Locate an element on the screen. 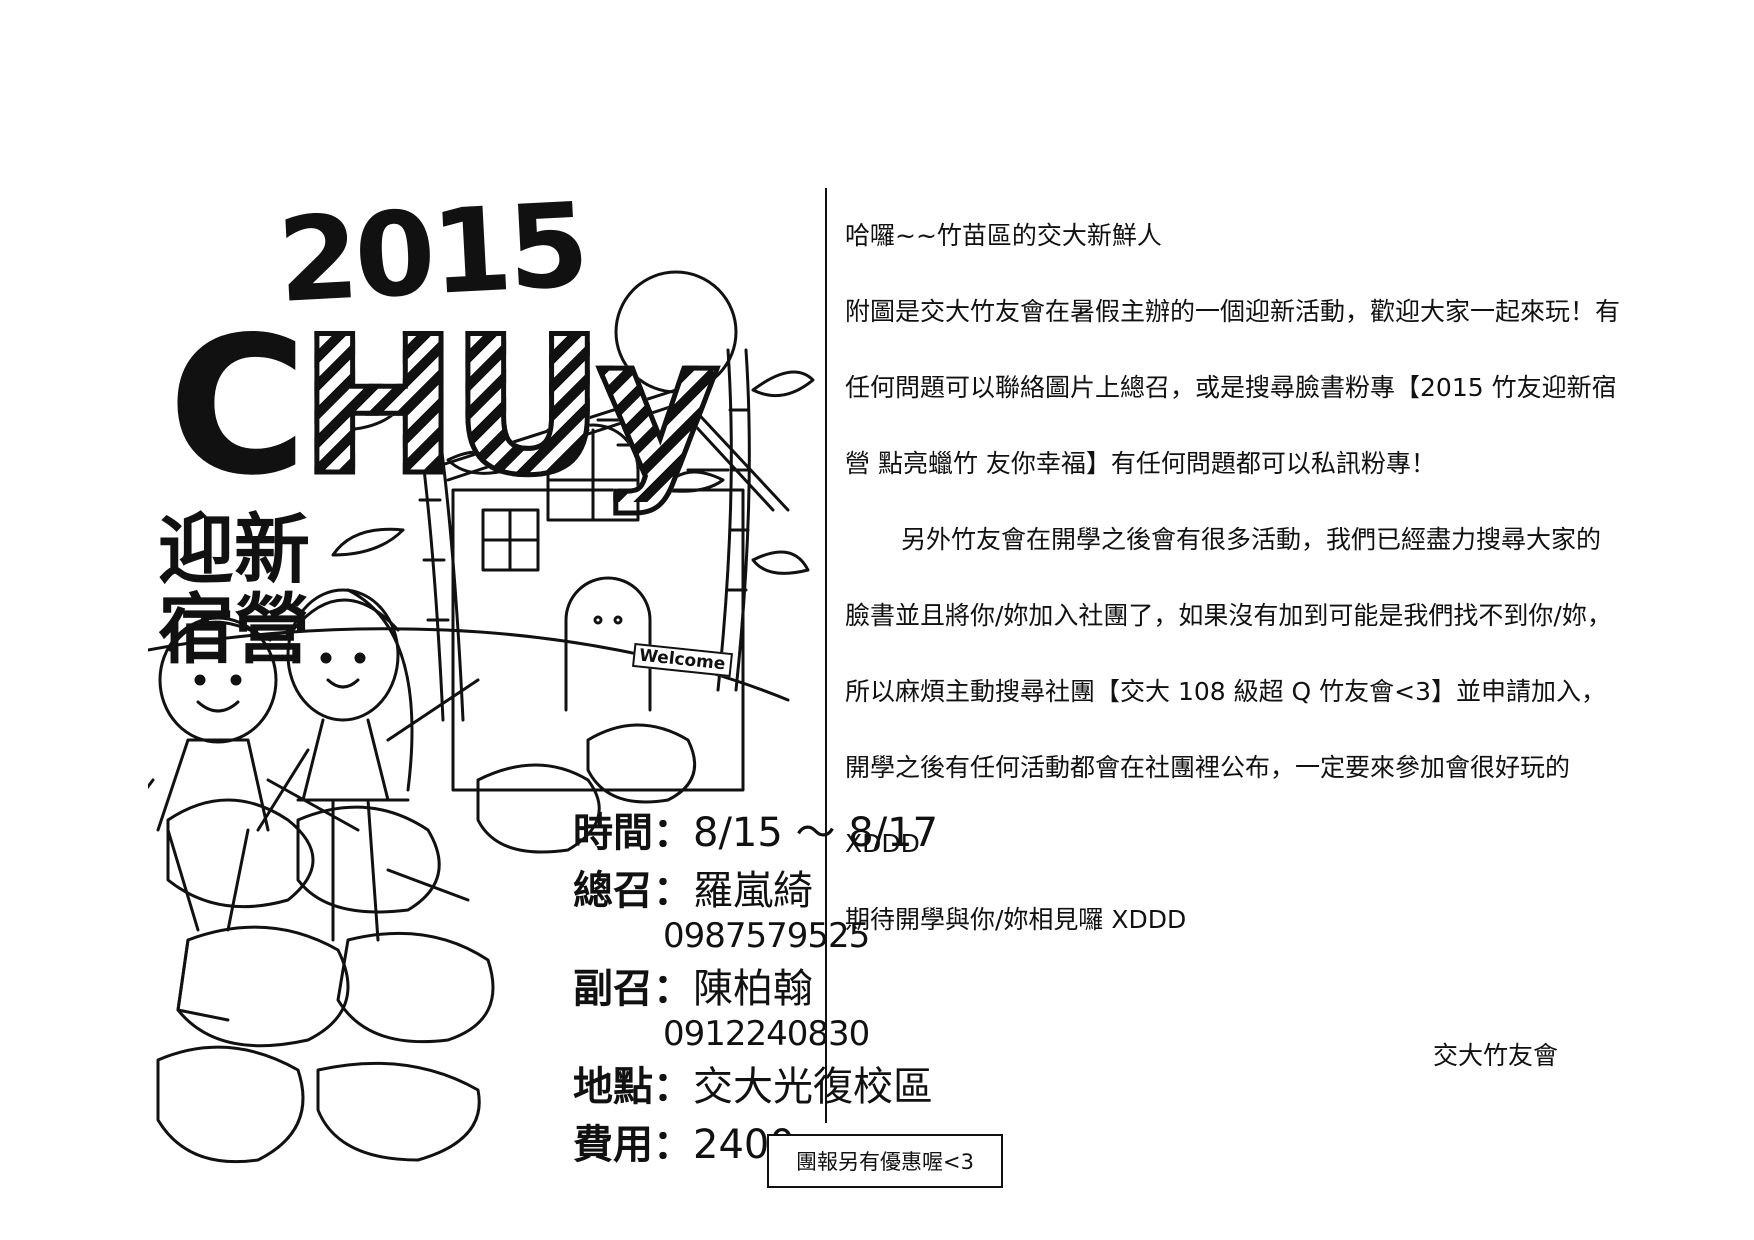 This screenshot has width=1754, height=1240. greeting: 哈囉~~竹苗區的交大新鮮人 is located at coordinates (1003, 235).